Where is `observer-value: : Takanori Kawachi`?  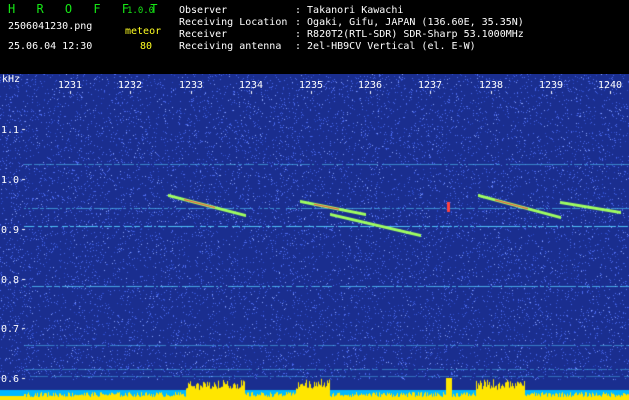 observer-value: : Takanori Kawachi is located at coordinates (349, 10).